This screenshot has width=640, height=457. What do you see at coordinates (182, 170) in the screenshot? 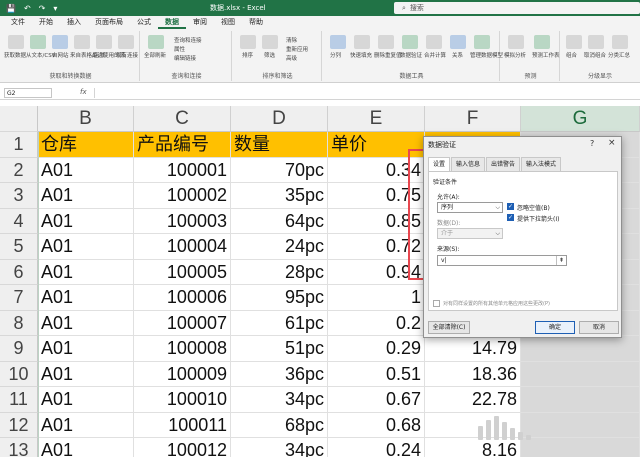
I see `table-cell: 100001` at bounding box center [182, 170].